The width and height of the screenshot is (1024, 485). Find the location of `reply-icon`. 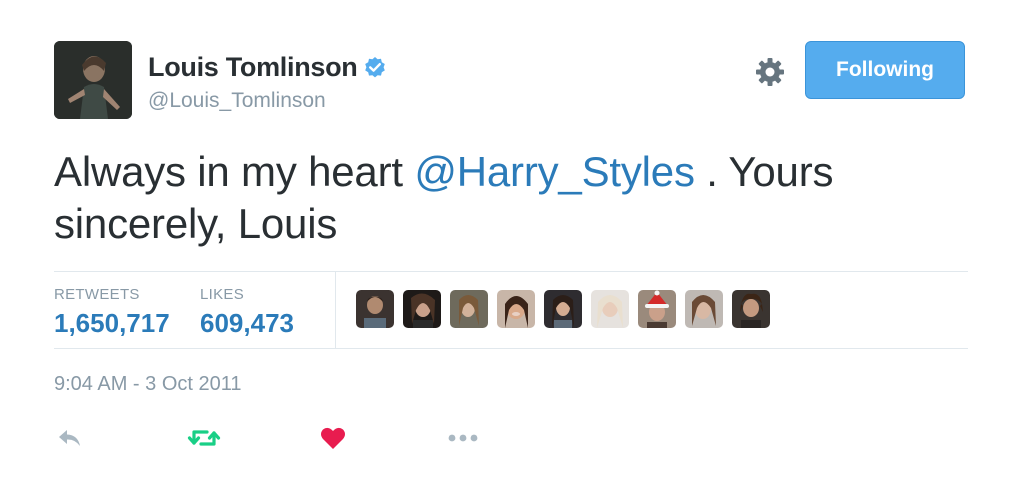

reply-icon is located at coordinates (69, 438).